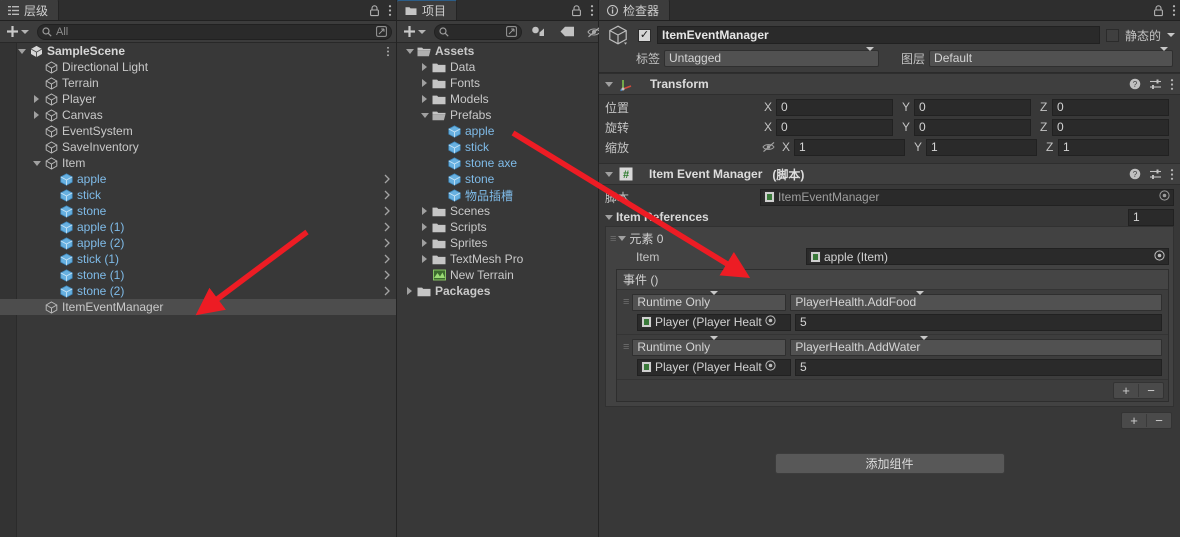 The width and height of the screenshot is (1180, 537). Describe the element at coordinates (198, 83) in the screenshot. I see `hierarchy-item-terrain: Terrain` at that location.